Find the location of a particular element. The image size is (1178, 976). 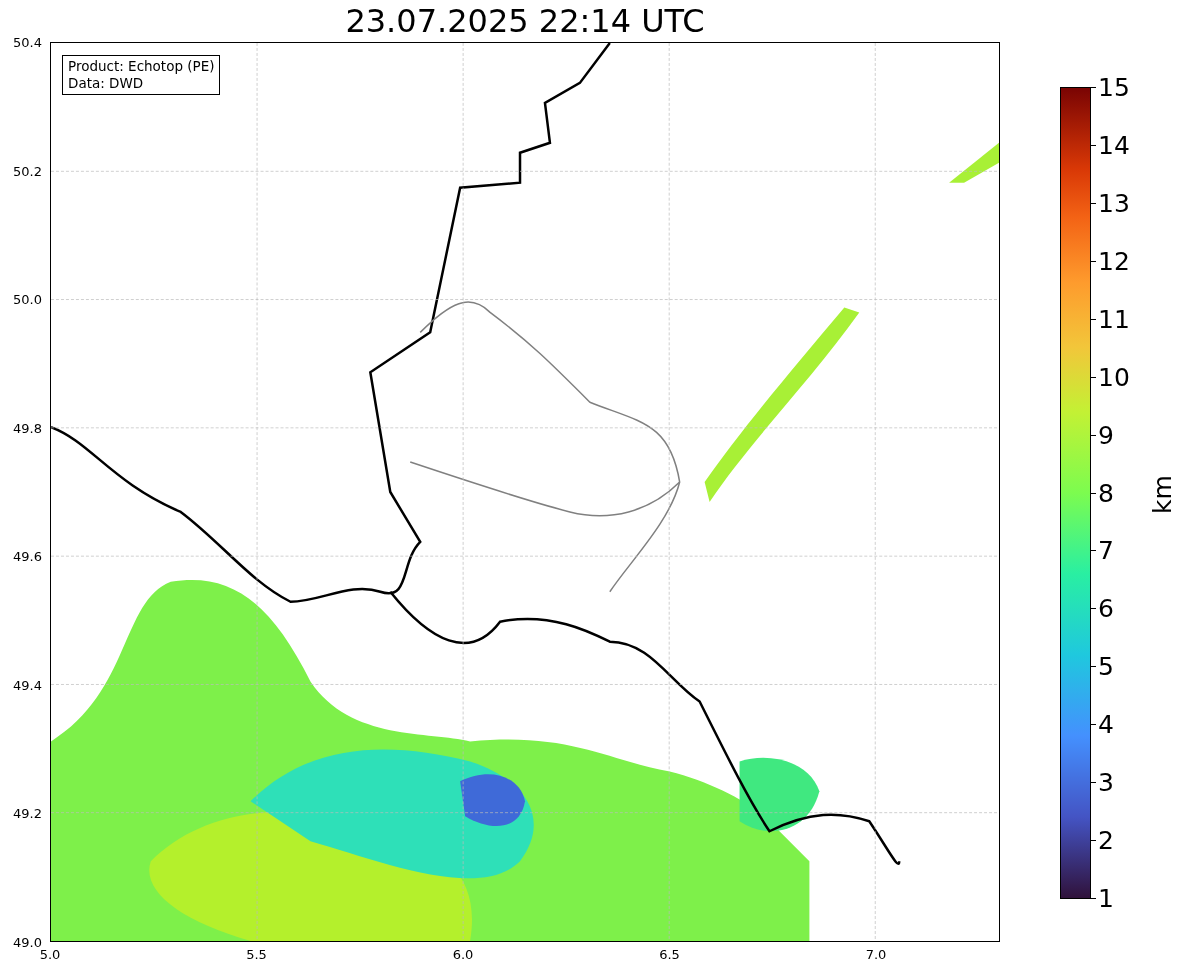

x-axis-label: 6.5 is located at coordinates (669, 954).